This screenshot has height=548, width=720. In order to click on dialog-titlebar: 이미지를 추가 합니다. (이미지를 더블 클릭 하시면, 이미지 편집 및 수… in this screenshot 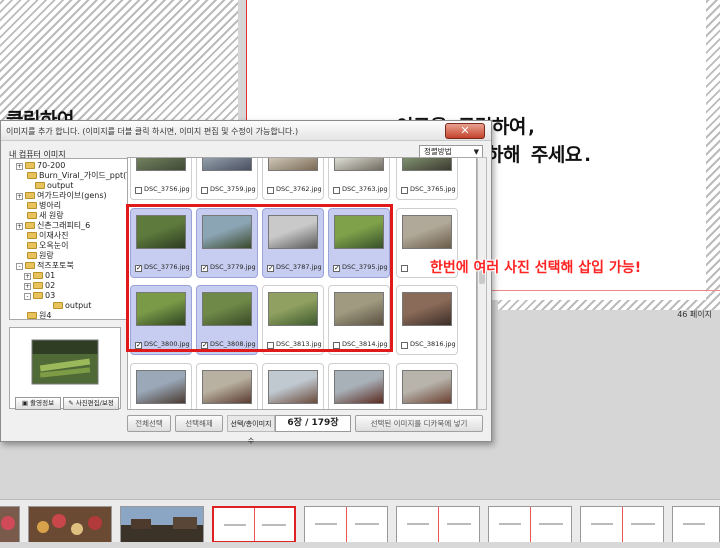, I will do `click(246, 131)`.